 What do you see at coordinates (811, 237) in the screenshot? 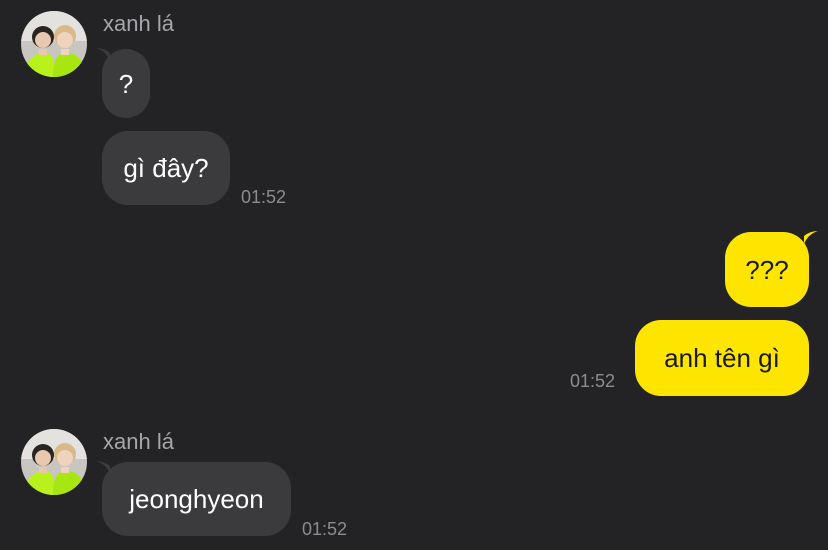
I see `outgoing-bubble-tail` at bounding box center [811, 237].